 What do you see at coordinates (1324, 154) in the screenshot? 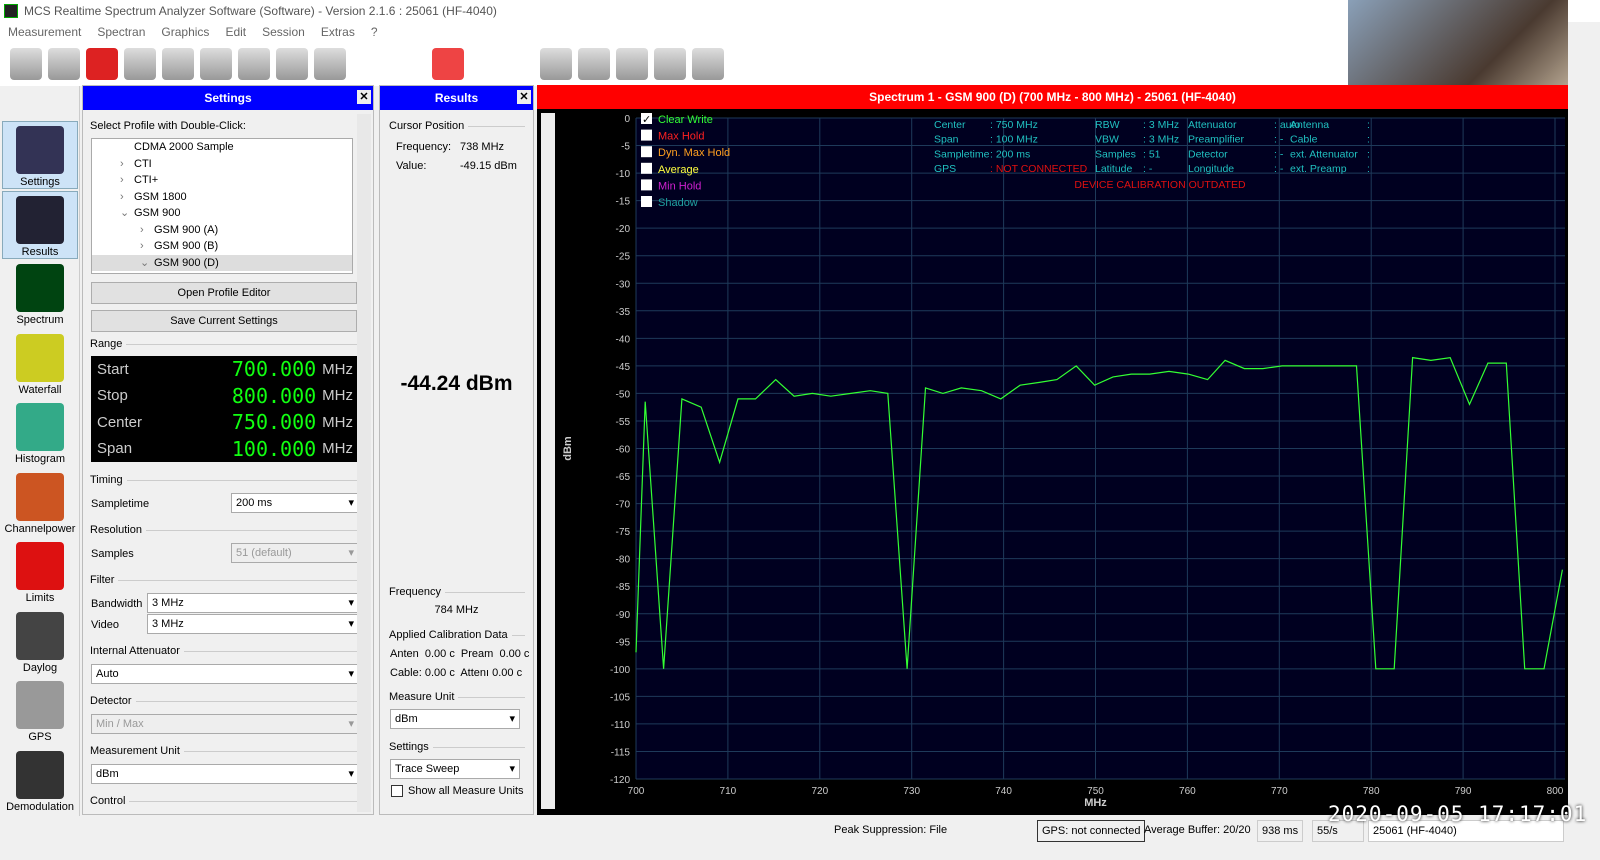
I see `info-label: ext. Attenuator` at bounding box center [1324, 154].